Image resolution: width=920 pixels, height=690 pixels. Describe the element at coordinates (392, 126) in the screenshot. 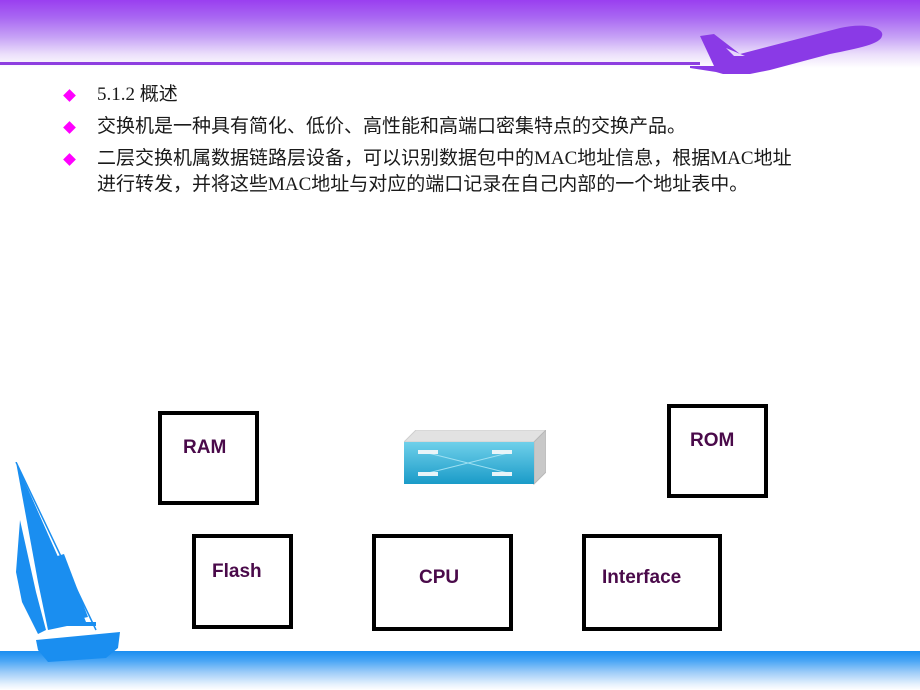

I see `bullet-text: 交换机是一种具有简化、低价、高性能和高端口密集特点的交换产品。` at that location.